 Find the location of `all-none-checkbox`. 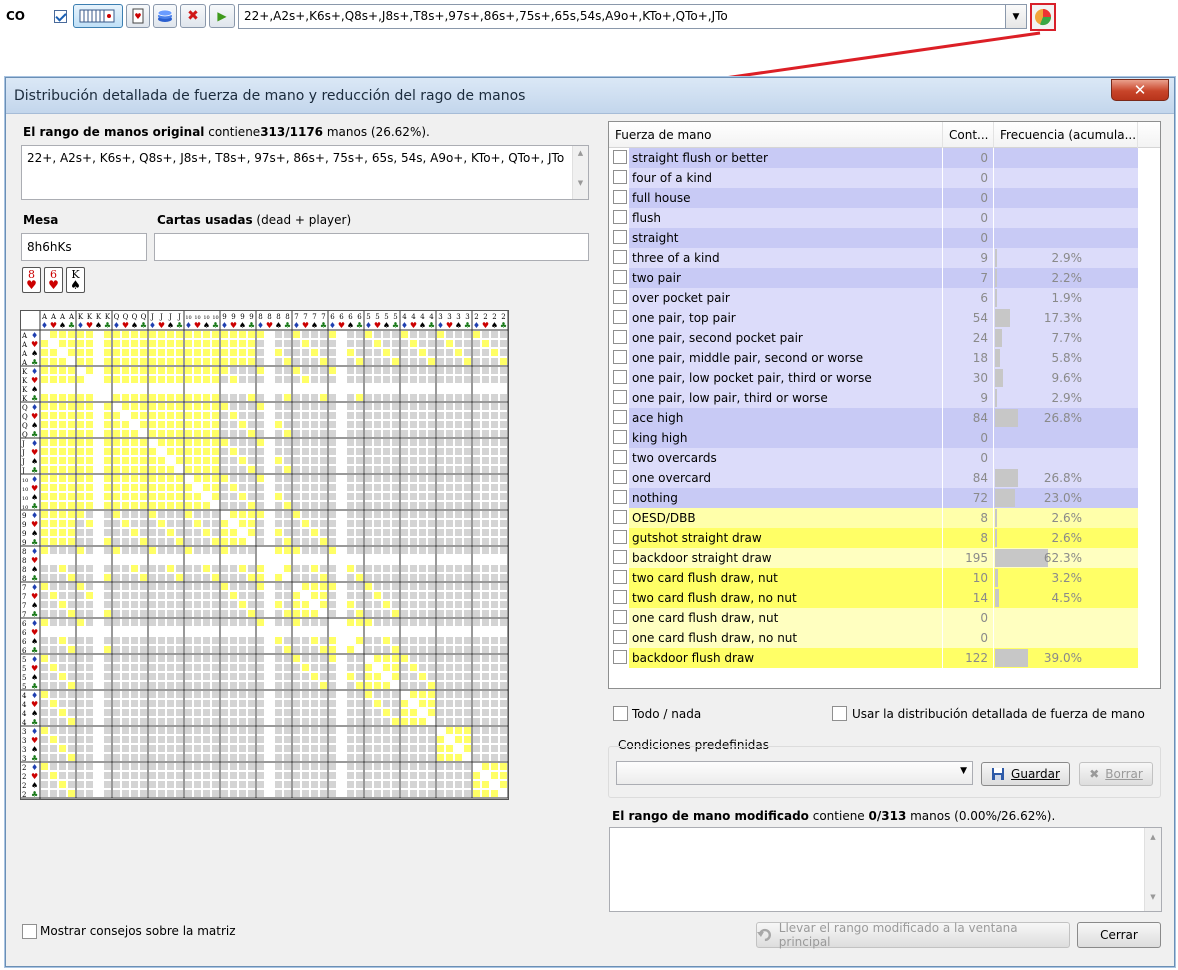

all-none-checkbox is located at coordinates (620, 713).